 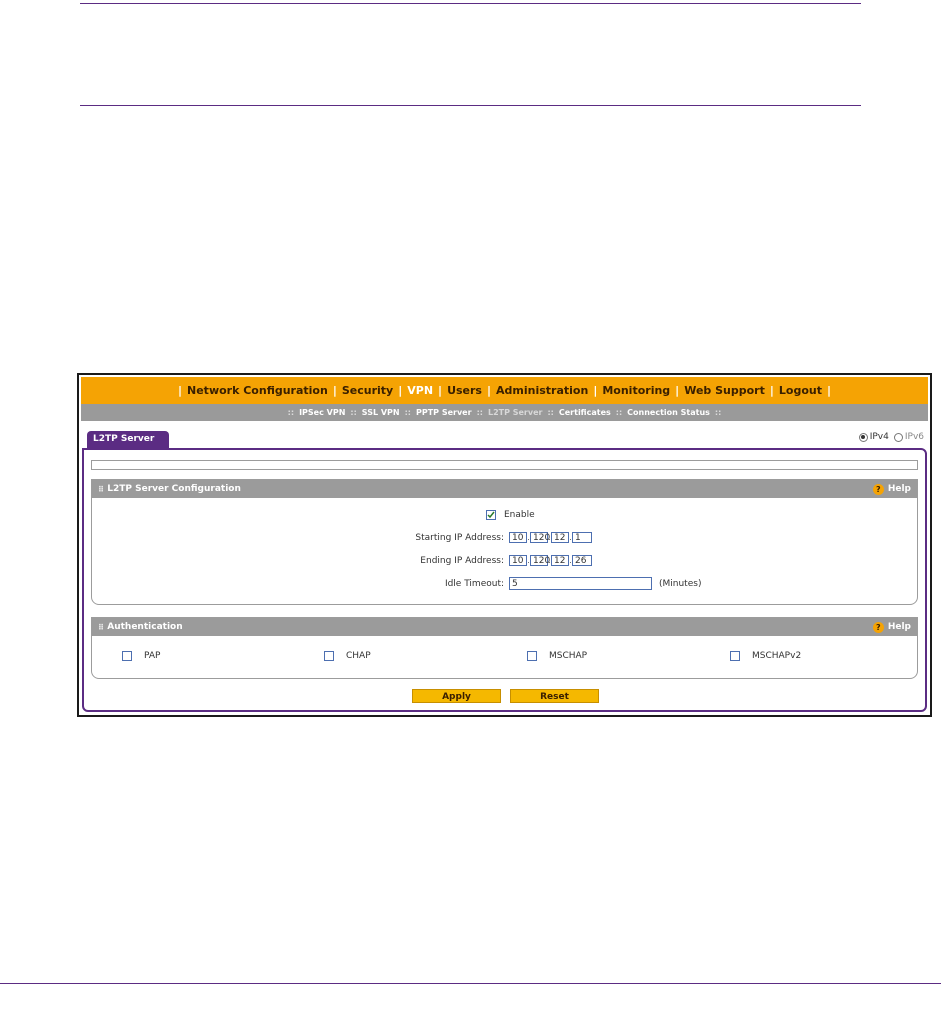 I want to click on subnav-ssl-vpn: SSL VPN, so click(x=381, y=412).